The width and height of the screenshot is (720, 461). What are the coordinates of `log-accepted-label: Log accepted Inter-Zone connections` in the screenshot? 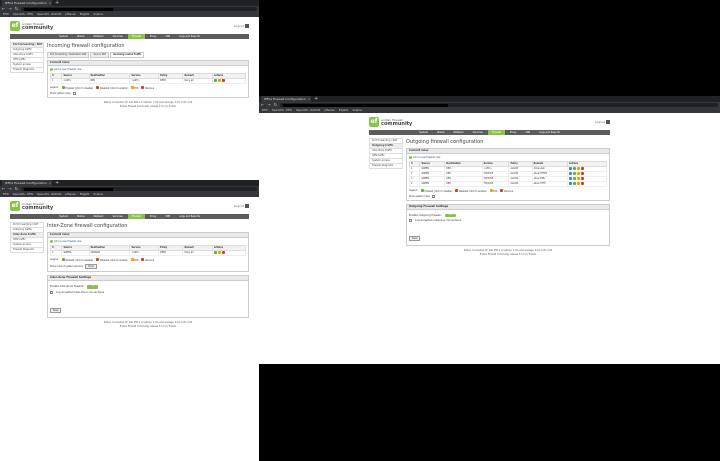 It's located at (80, 292).